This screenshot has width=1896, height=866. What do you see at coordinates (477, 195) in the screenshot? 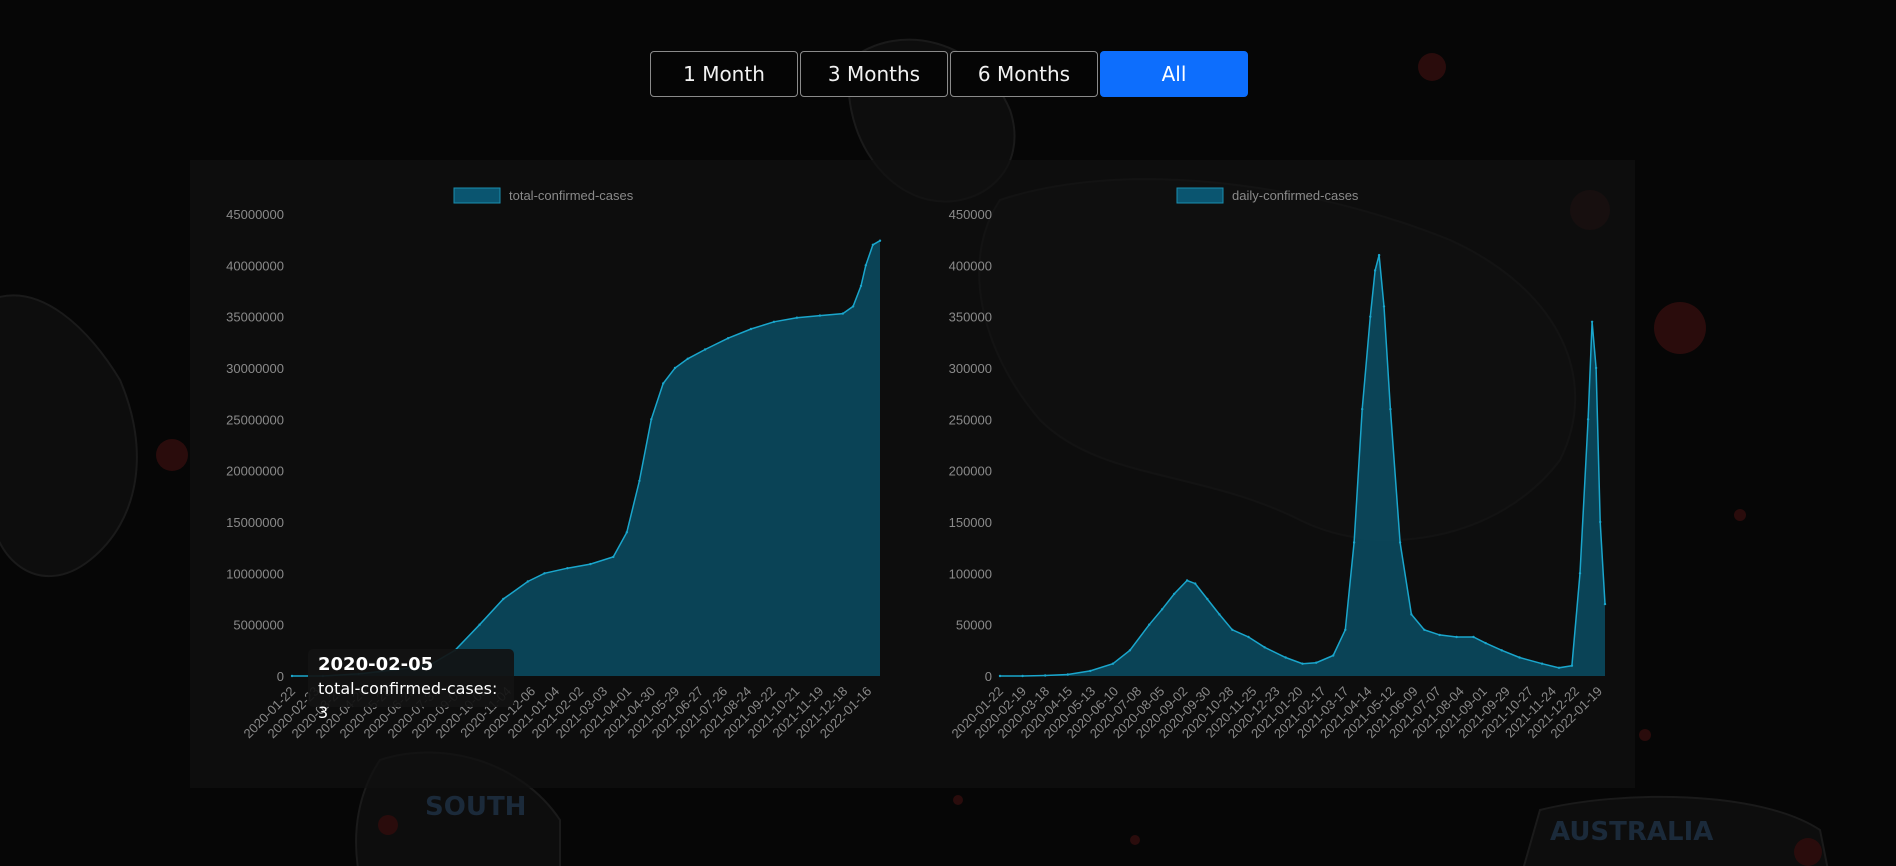
I see `total-cases-legend-swatch` at bounding box center [477, 195].